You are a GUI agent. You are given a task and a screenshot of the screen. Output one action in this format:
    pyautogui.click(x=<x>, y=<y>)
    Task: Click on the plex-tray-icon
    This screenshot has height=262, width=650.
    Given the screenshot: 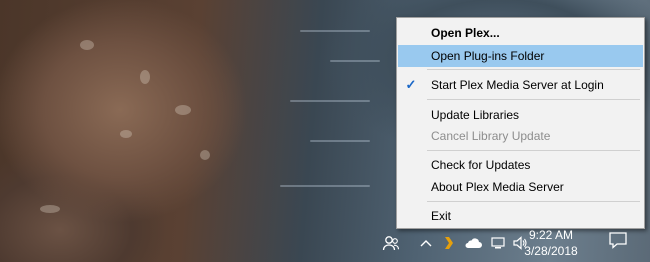 What is the action you would take?
    pyautogui.click(x=449, y=243)
    